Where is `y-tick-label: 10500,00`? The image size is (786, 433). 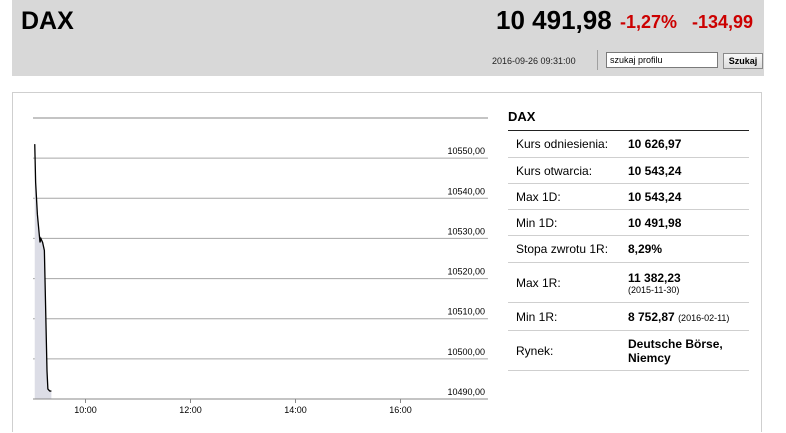 y-tick-label: 10500,00 is located at coordinates (466, 352).